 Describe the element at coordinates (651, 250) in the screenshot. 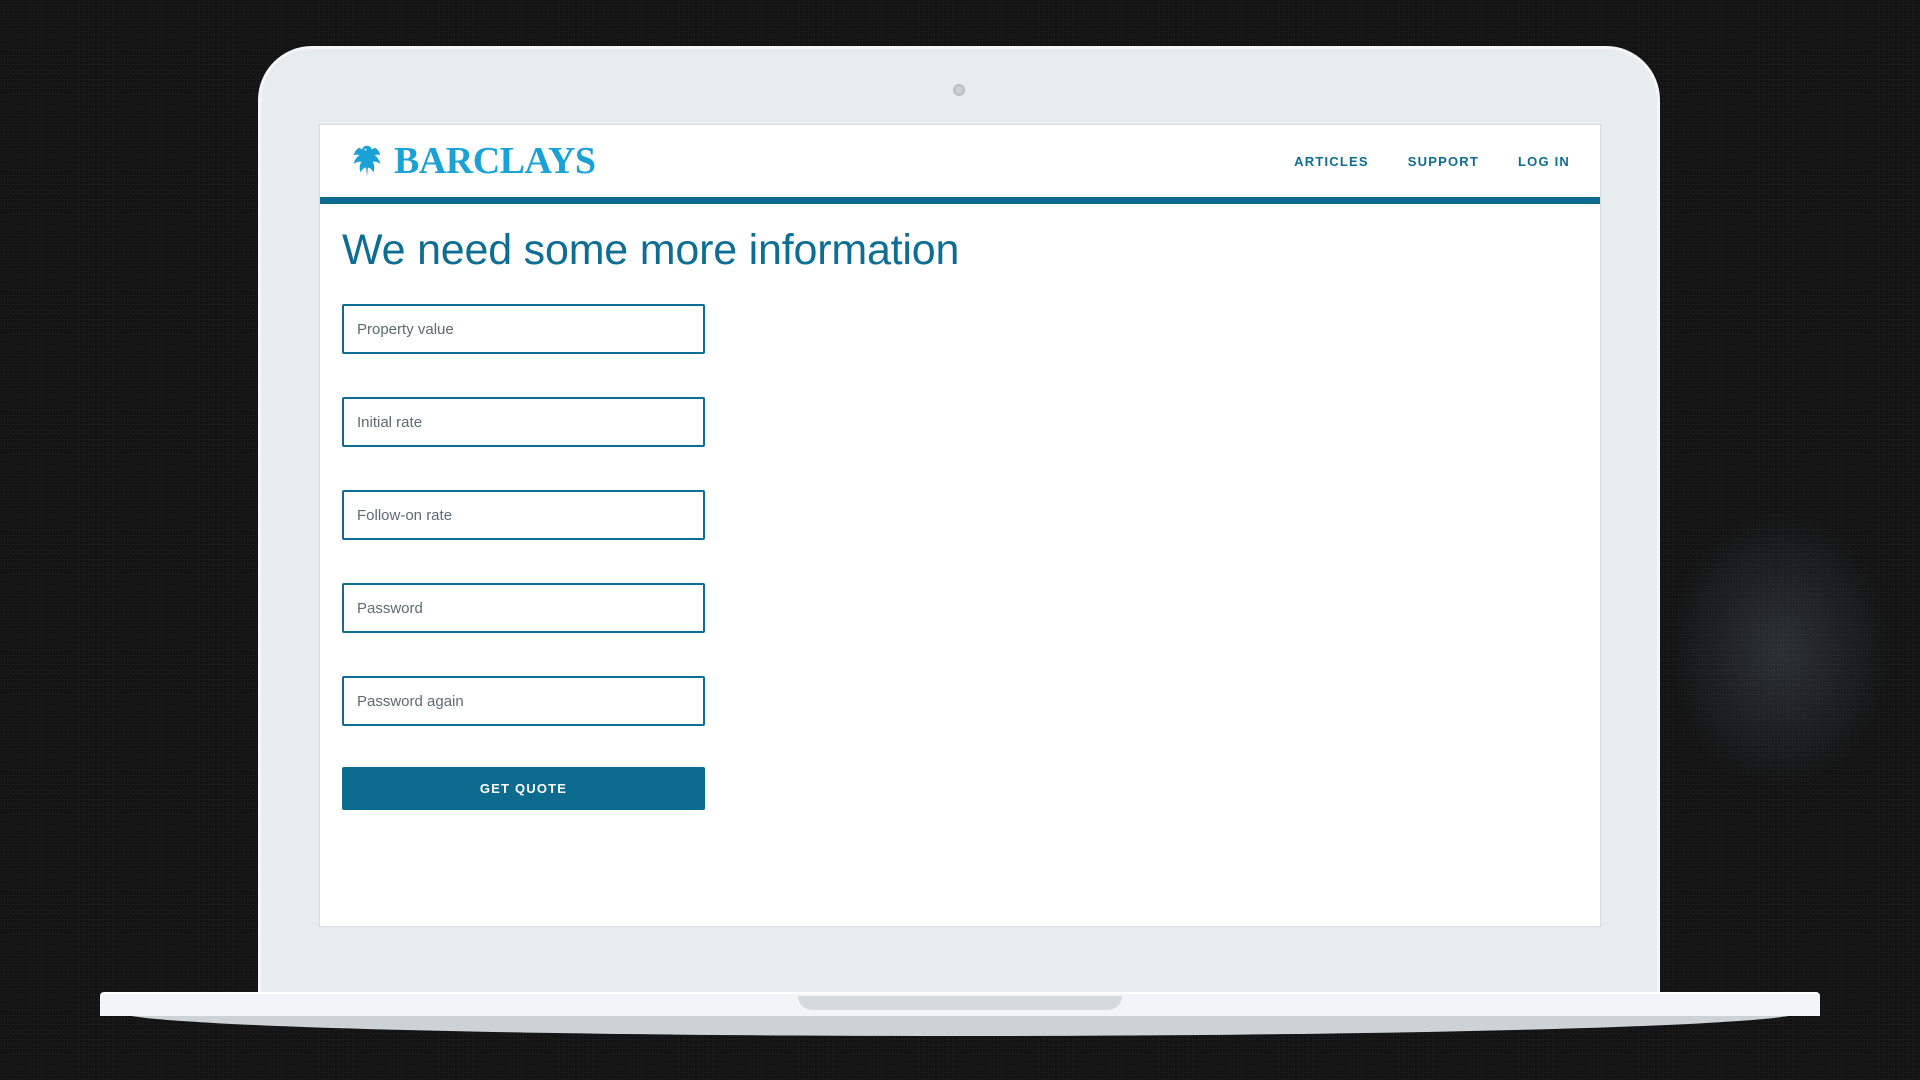

I see `page-title: We need some more information` at that location.